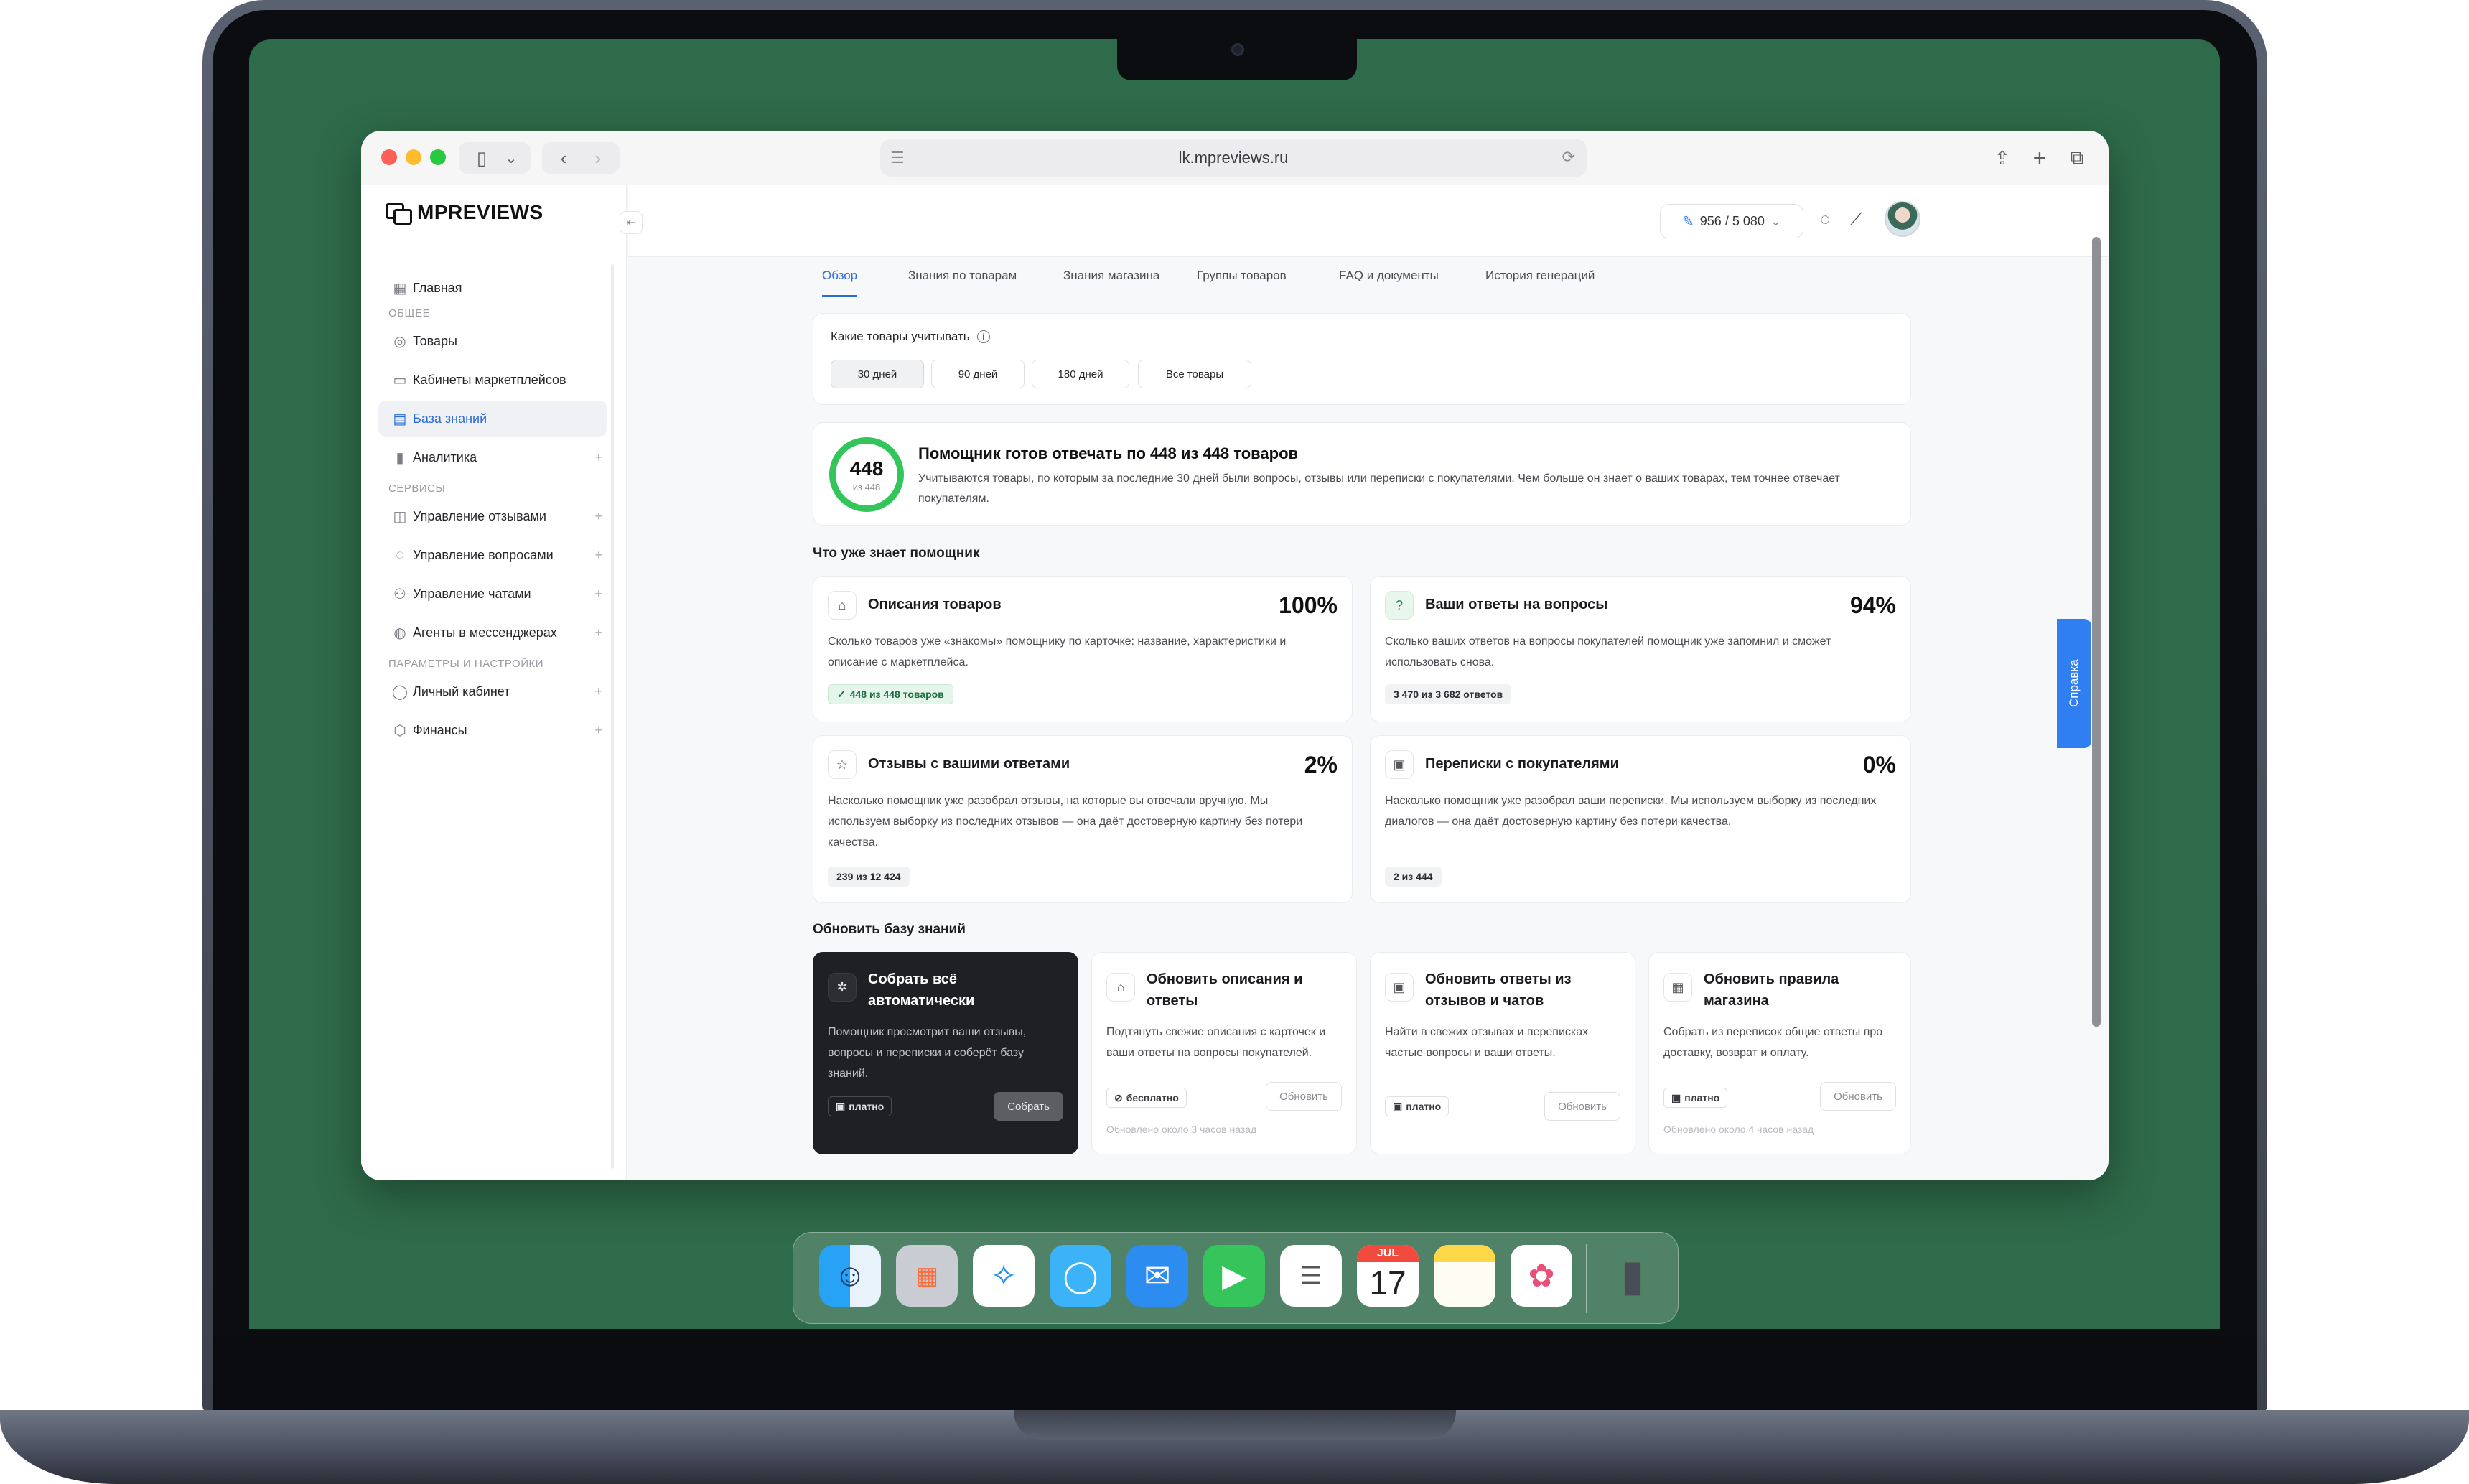 This screenshot has width=2469, height=1484. What do you see at coordinates (400, 341) in the screenshot?
I see `box-icon: ◎` at bounding box center [400, 341].